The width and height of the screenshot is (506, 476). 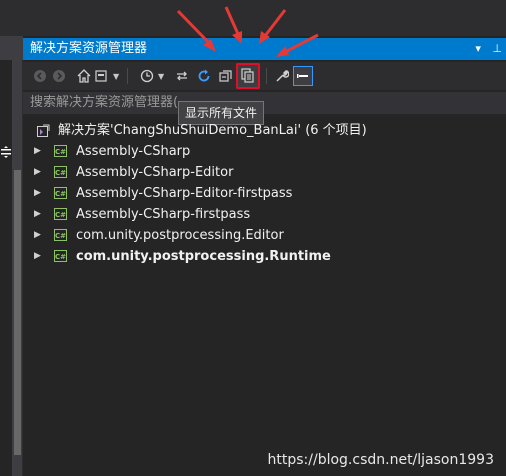 I want to click on pin-icon: ⊥, so click(x=497, y=49).